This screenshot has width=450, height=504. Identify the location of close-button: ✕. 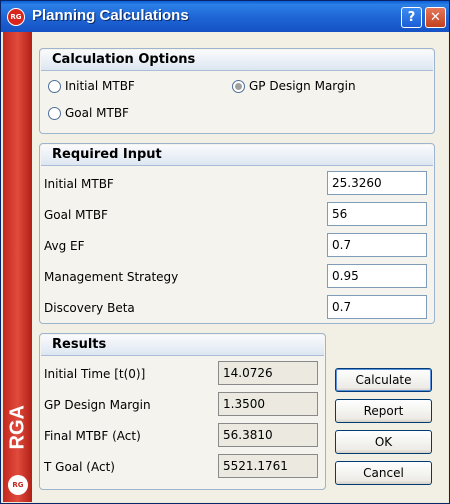
(435, 17).